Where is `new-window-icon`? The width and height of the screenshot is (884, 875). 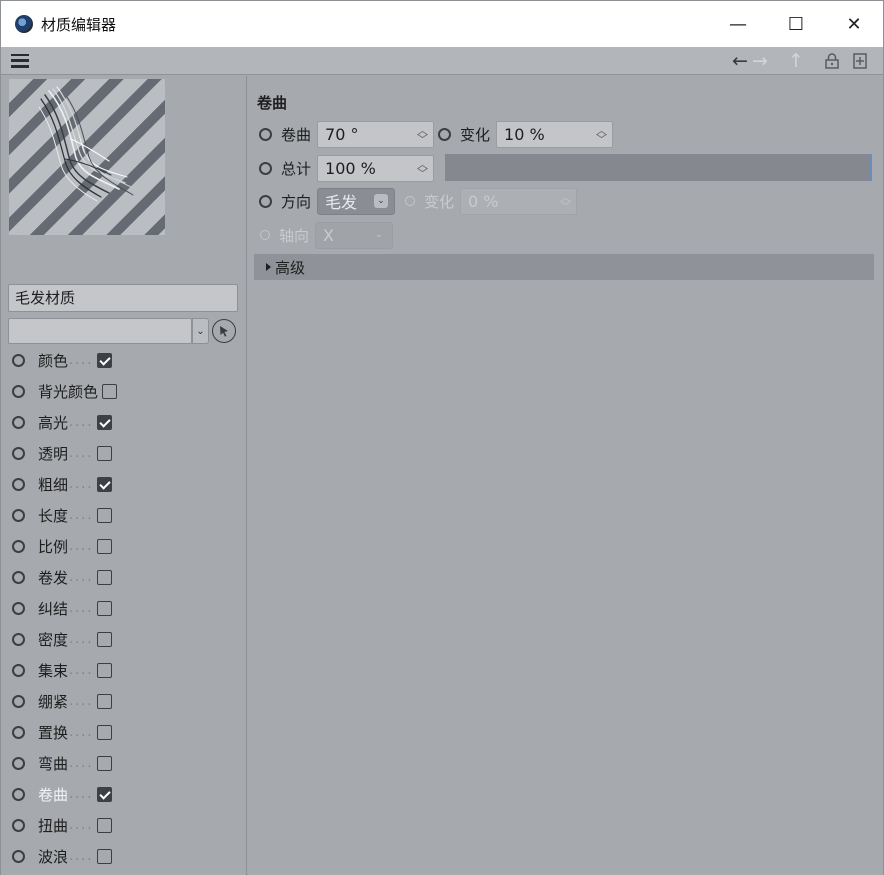 new-window-icon is located at coordinates (860, 61).